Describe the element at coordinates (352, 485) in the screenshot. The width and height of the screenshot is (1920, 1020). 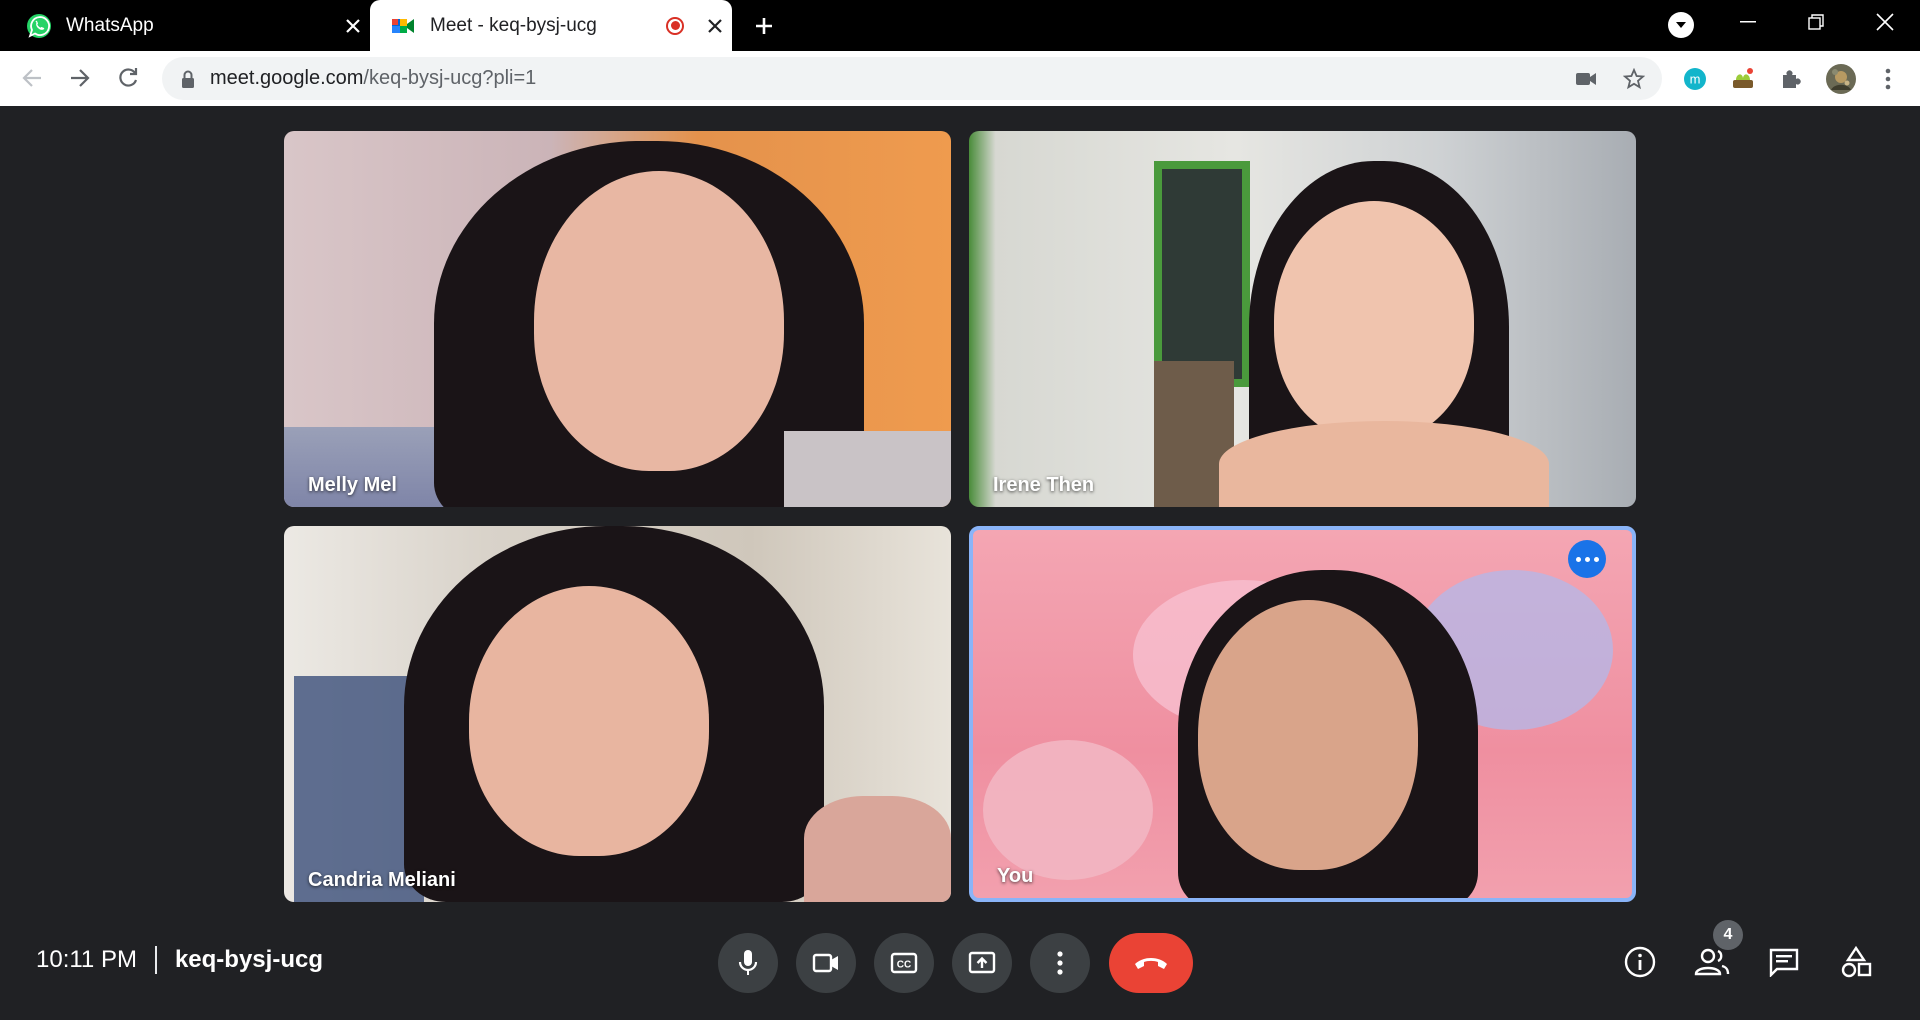
I see `participant-name: Melly Mel` at that location.